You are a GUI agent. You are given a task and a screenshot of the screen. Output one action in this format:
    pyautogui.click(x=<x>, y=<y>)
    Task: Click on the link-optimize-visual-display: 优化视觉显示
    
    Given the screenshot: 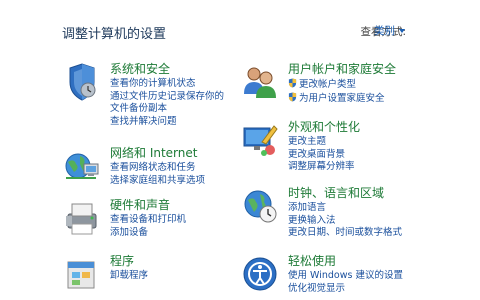 What is the action you would take?
    pyautogui.click(x=345, y=289)
    